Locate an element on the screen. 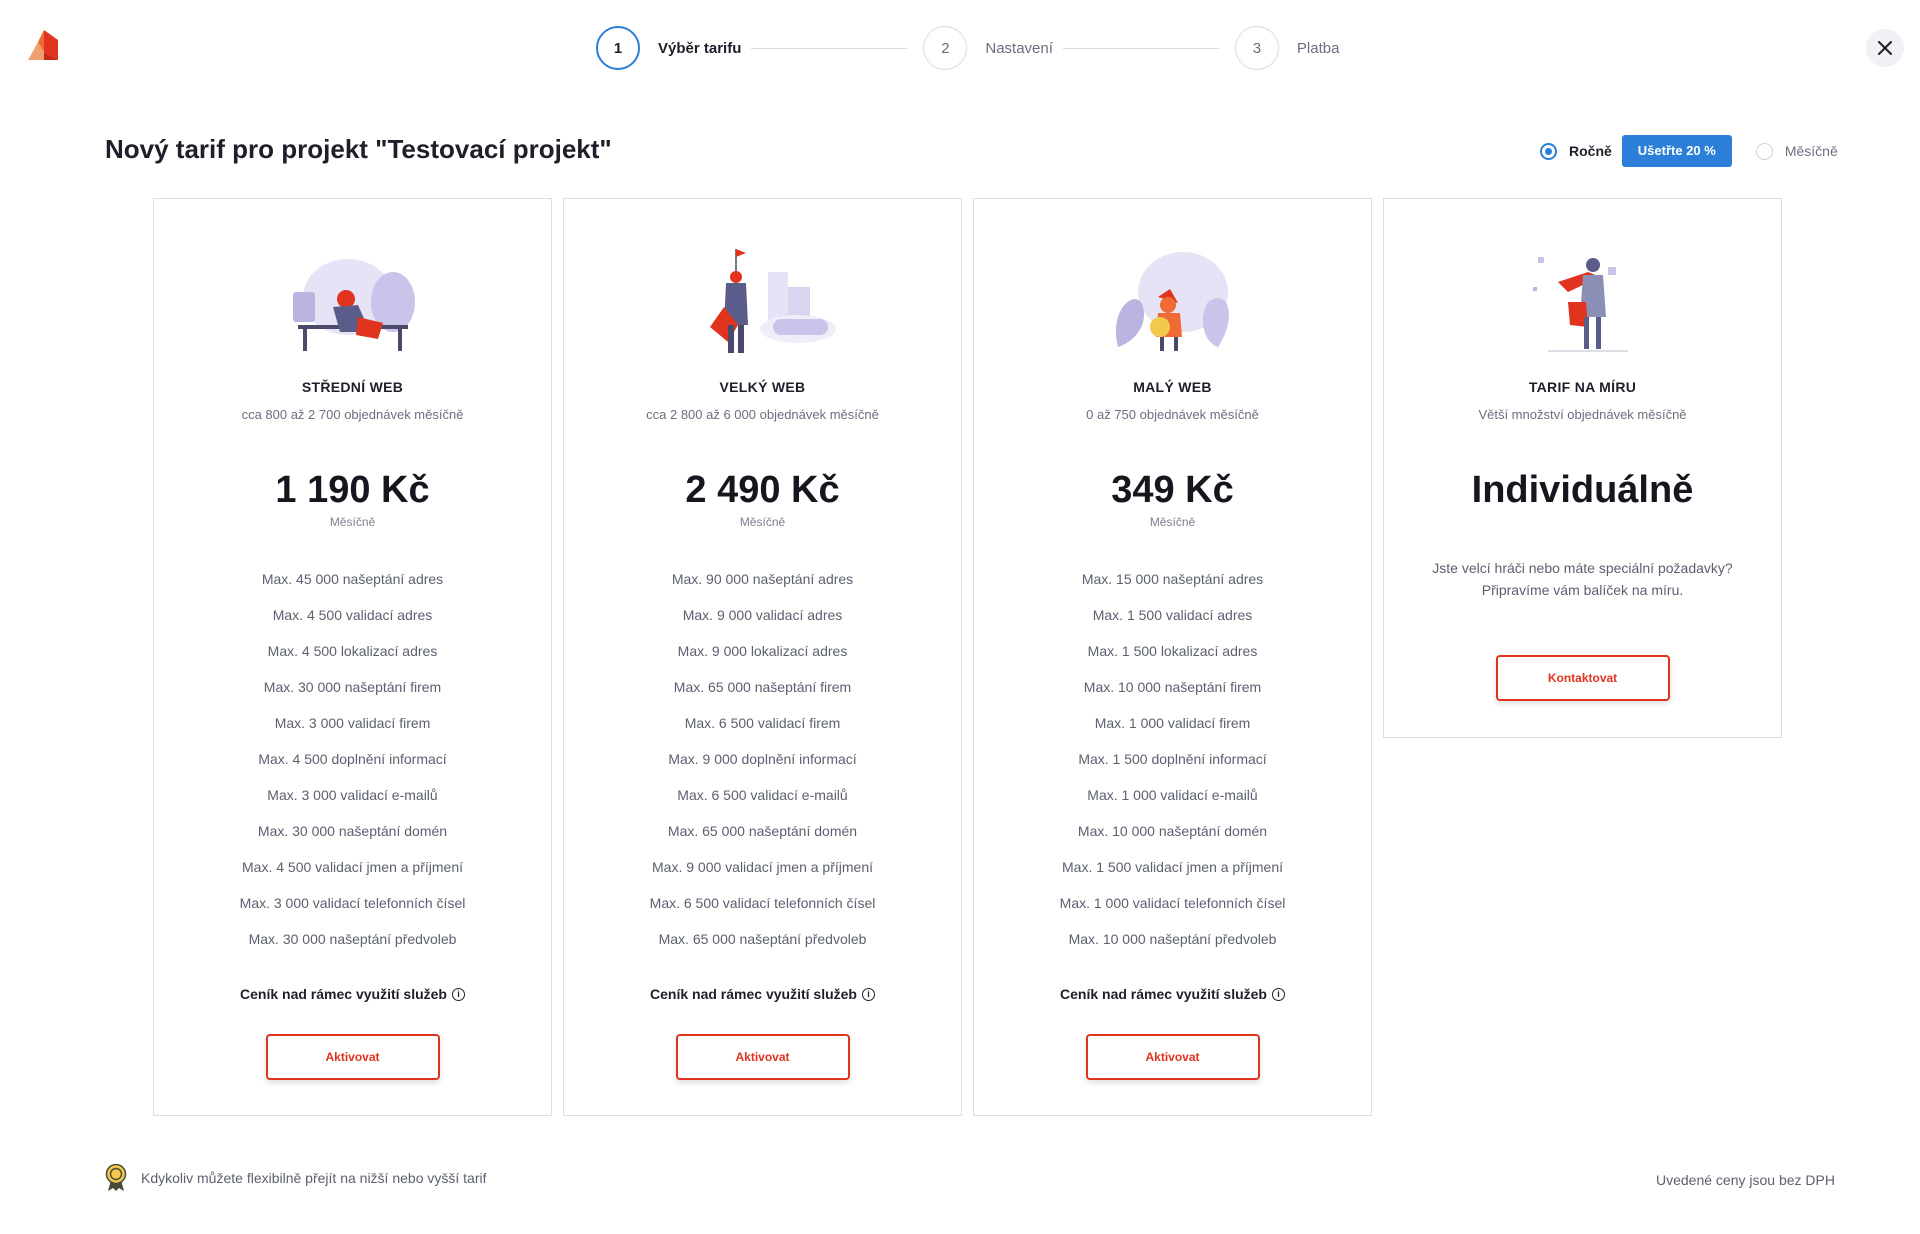  step-label: Platba is located at coordinates (1318, 48).